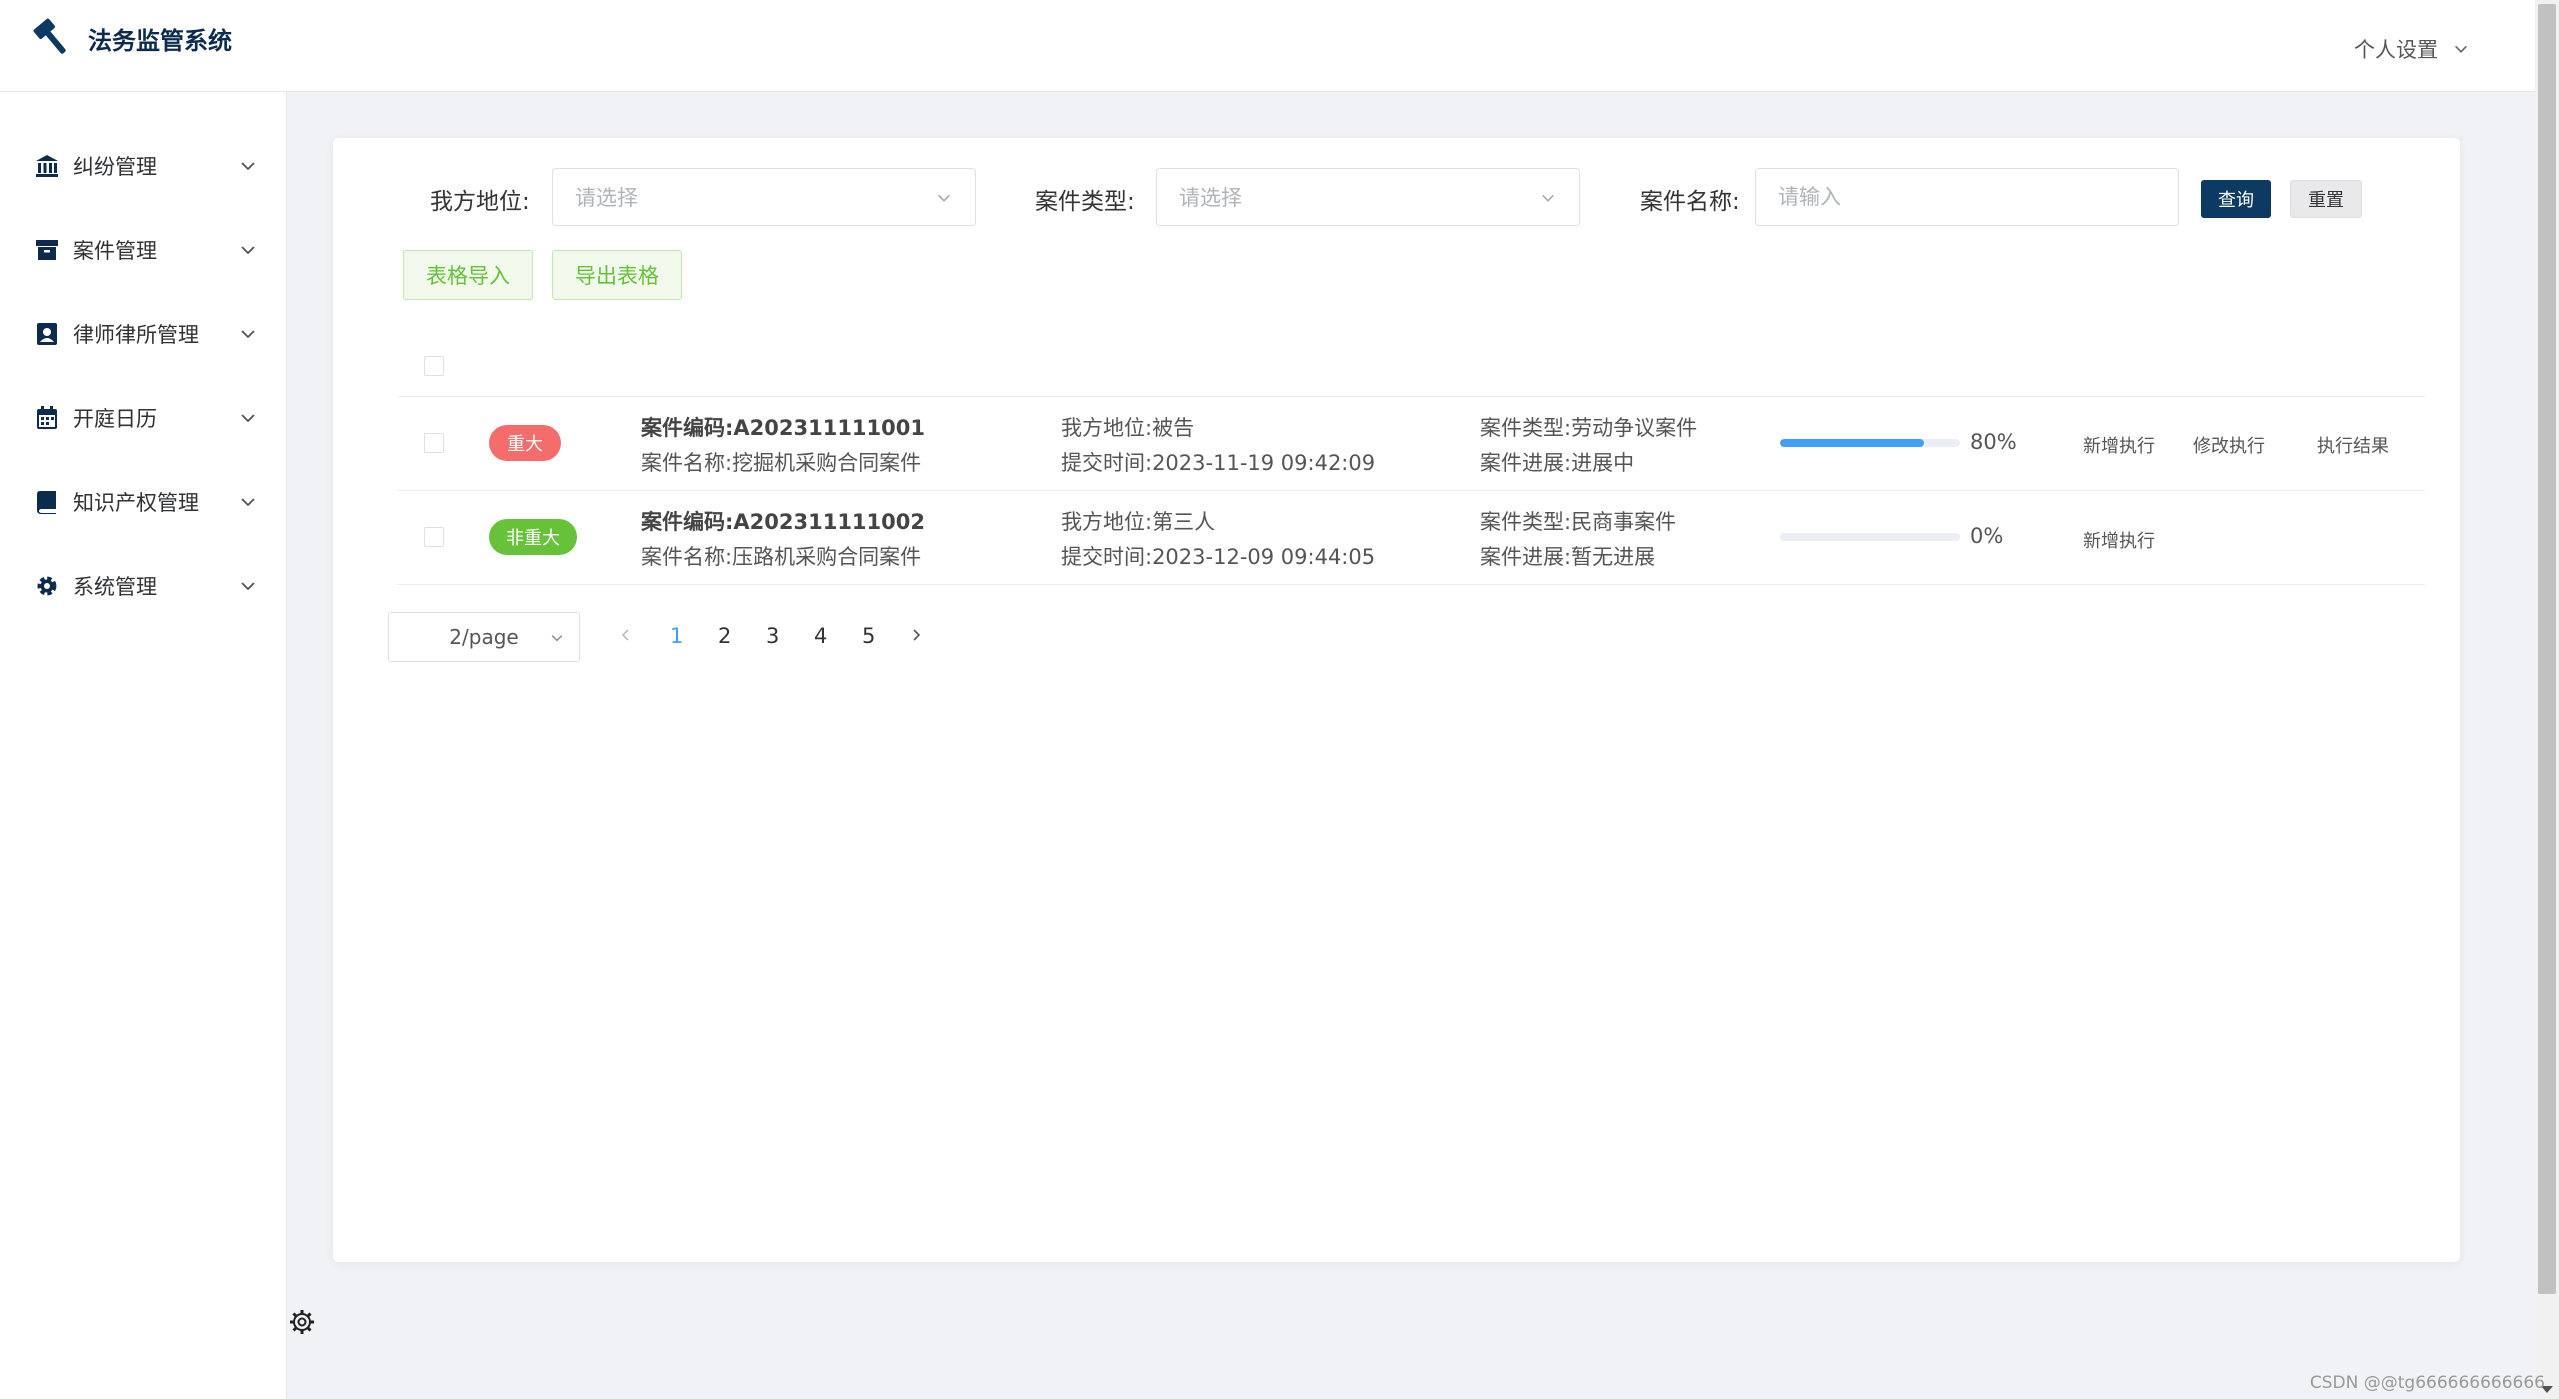  I want to click on case-type: 案件类型:民商事案件, so click(1578, 522).